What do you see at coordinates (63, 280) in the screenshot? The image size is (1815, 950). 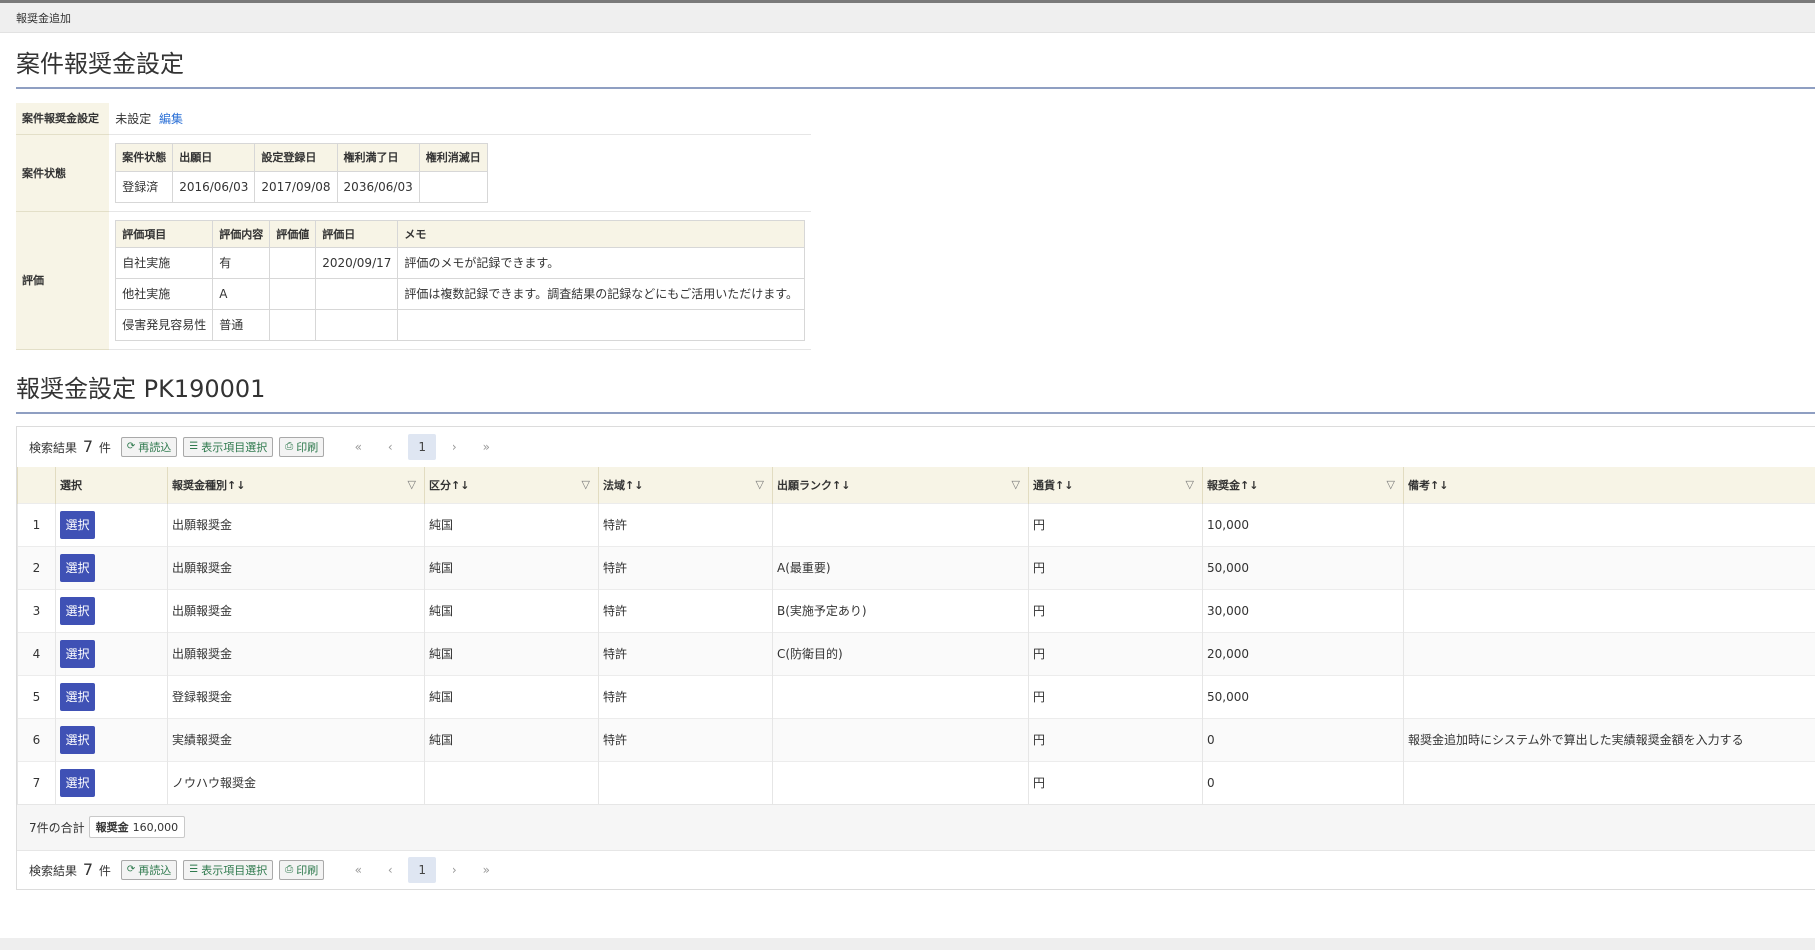 I see `eval-label: 評価` at bounding box center [63, 280].